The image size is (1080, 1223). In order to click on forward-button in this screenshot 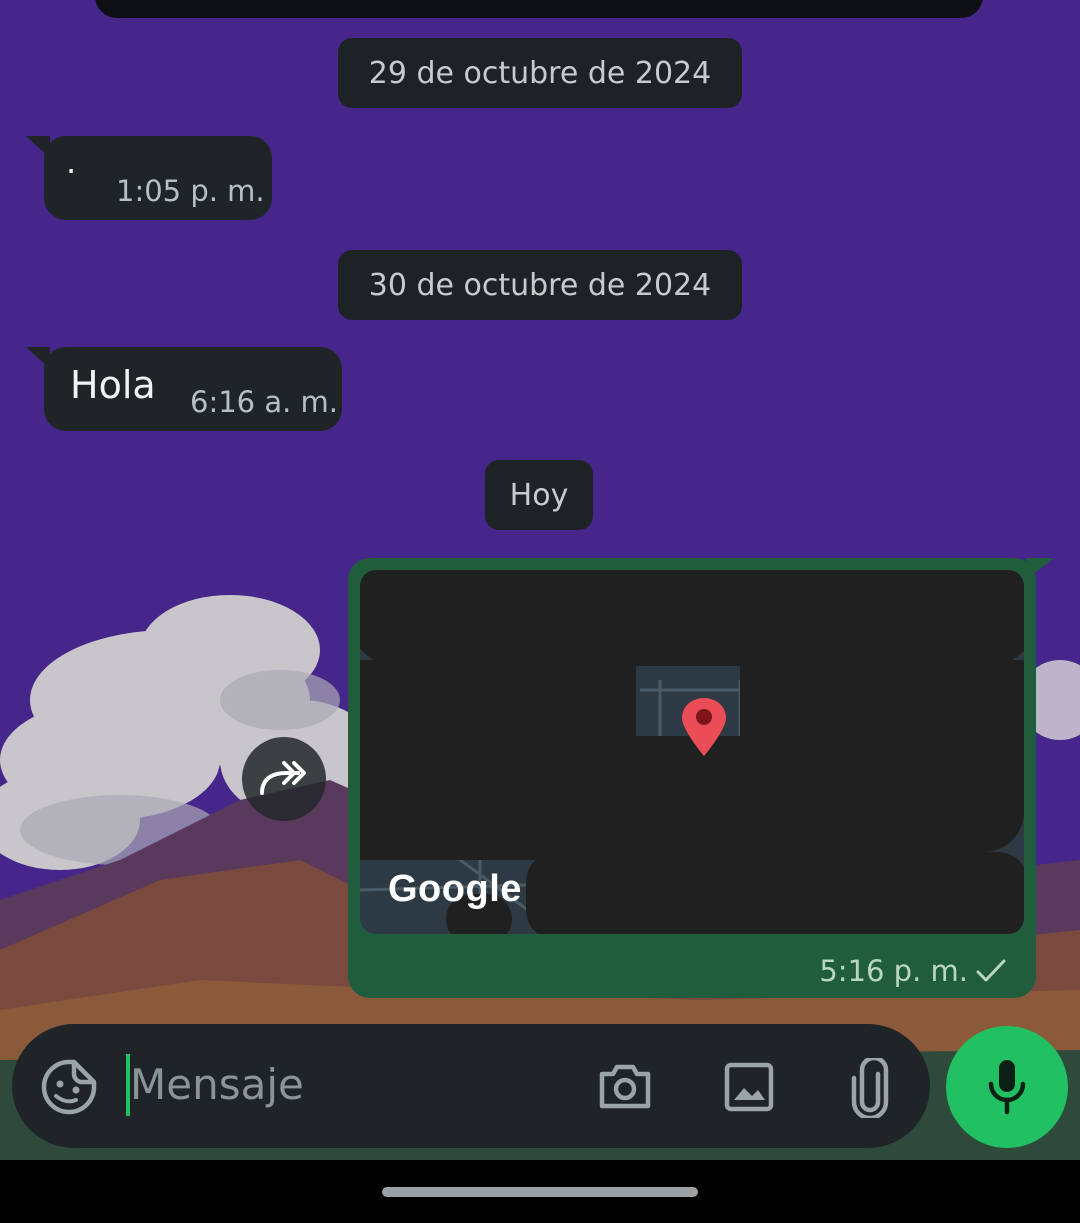, I will do `click(284, 779)`.